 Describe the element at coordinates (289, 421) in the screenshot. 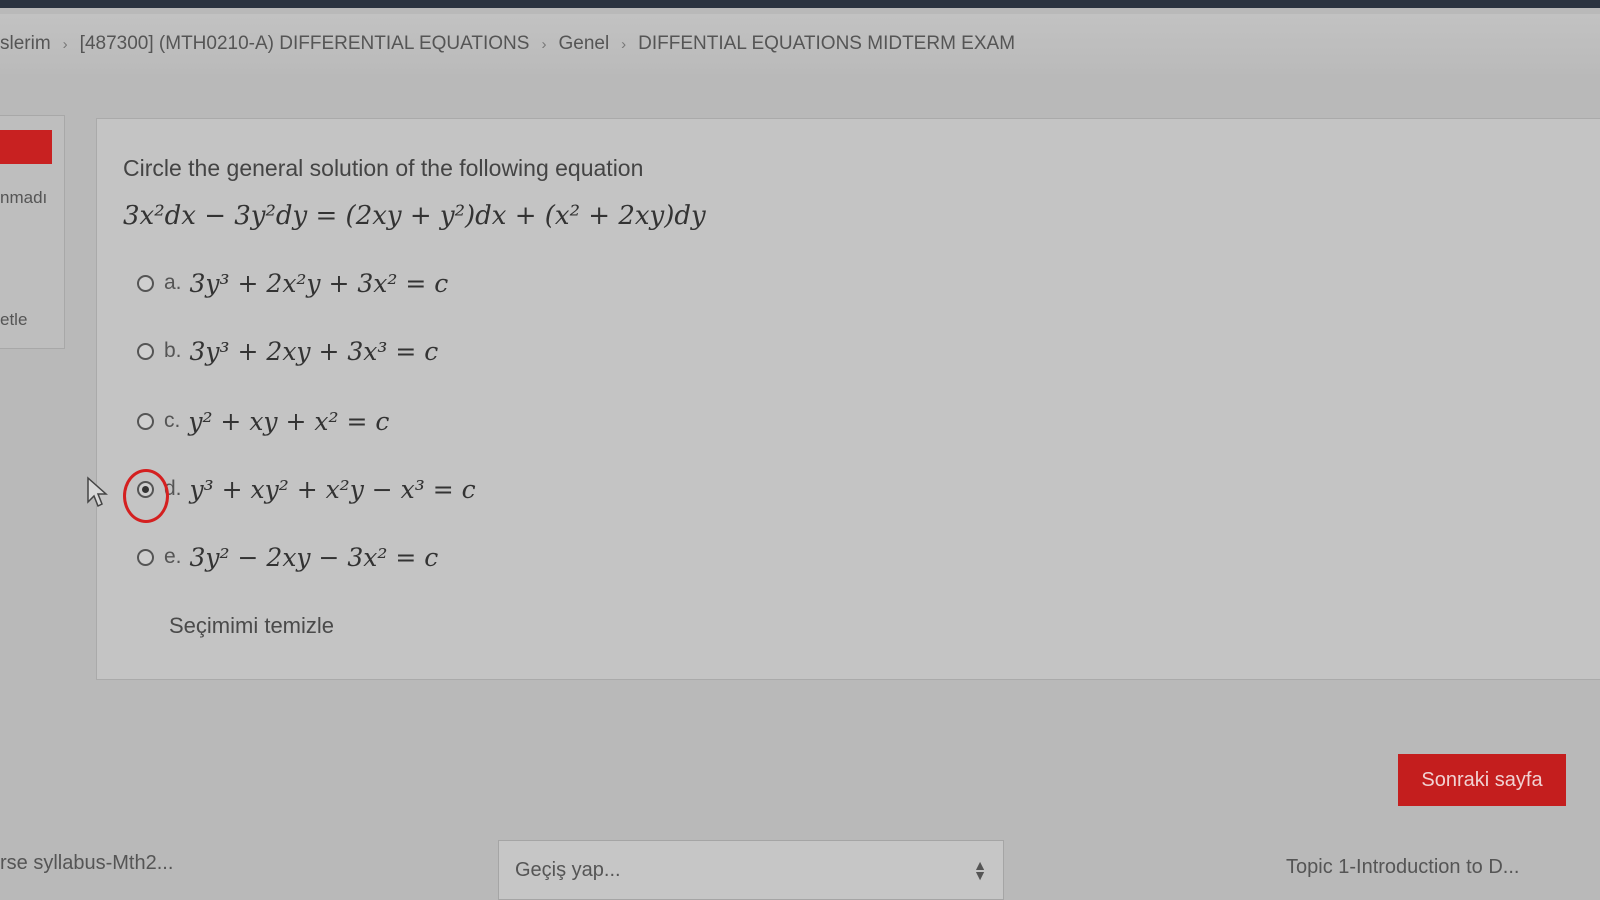

I see `option-answer: y² + xy + x² = c` at that location.